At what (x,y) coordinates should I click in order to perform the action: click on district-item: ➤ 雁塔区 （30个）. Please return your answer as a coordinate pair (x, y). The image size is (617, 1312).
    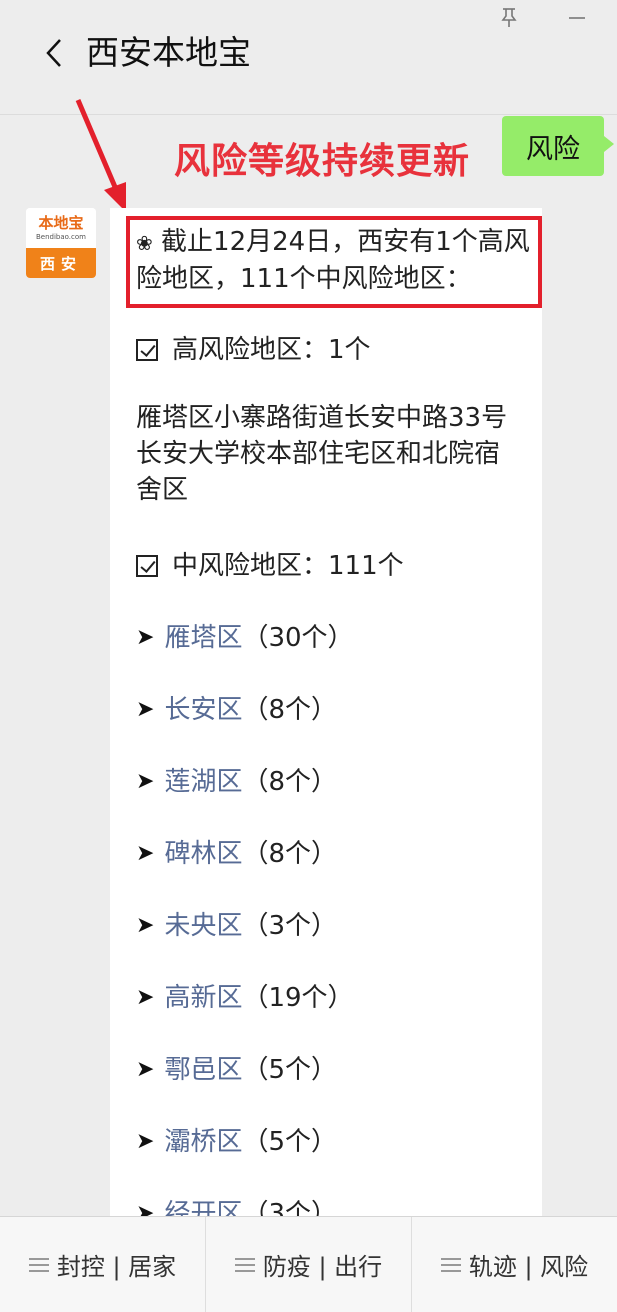
    Looking at the image, I should click on (245, 638).